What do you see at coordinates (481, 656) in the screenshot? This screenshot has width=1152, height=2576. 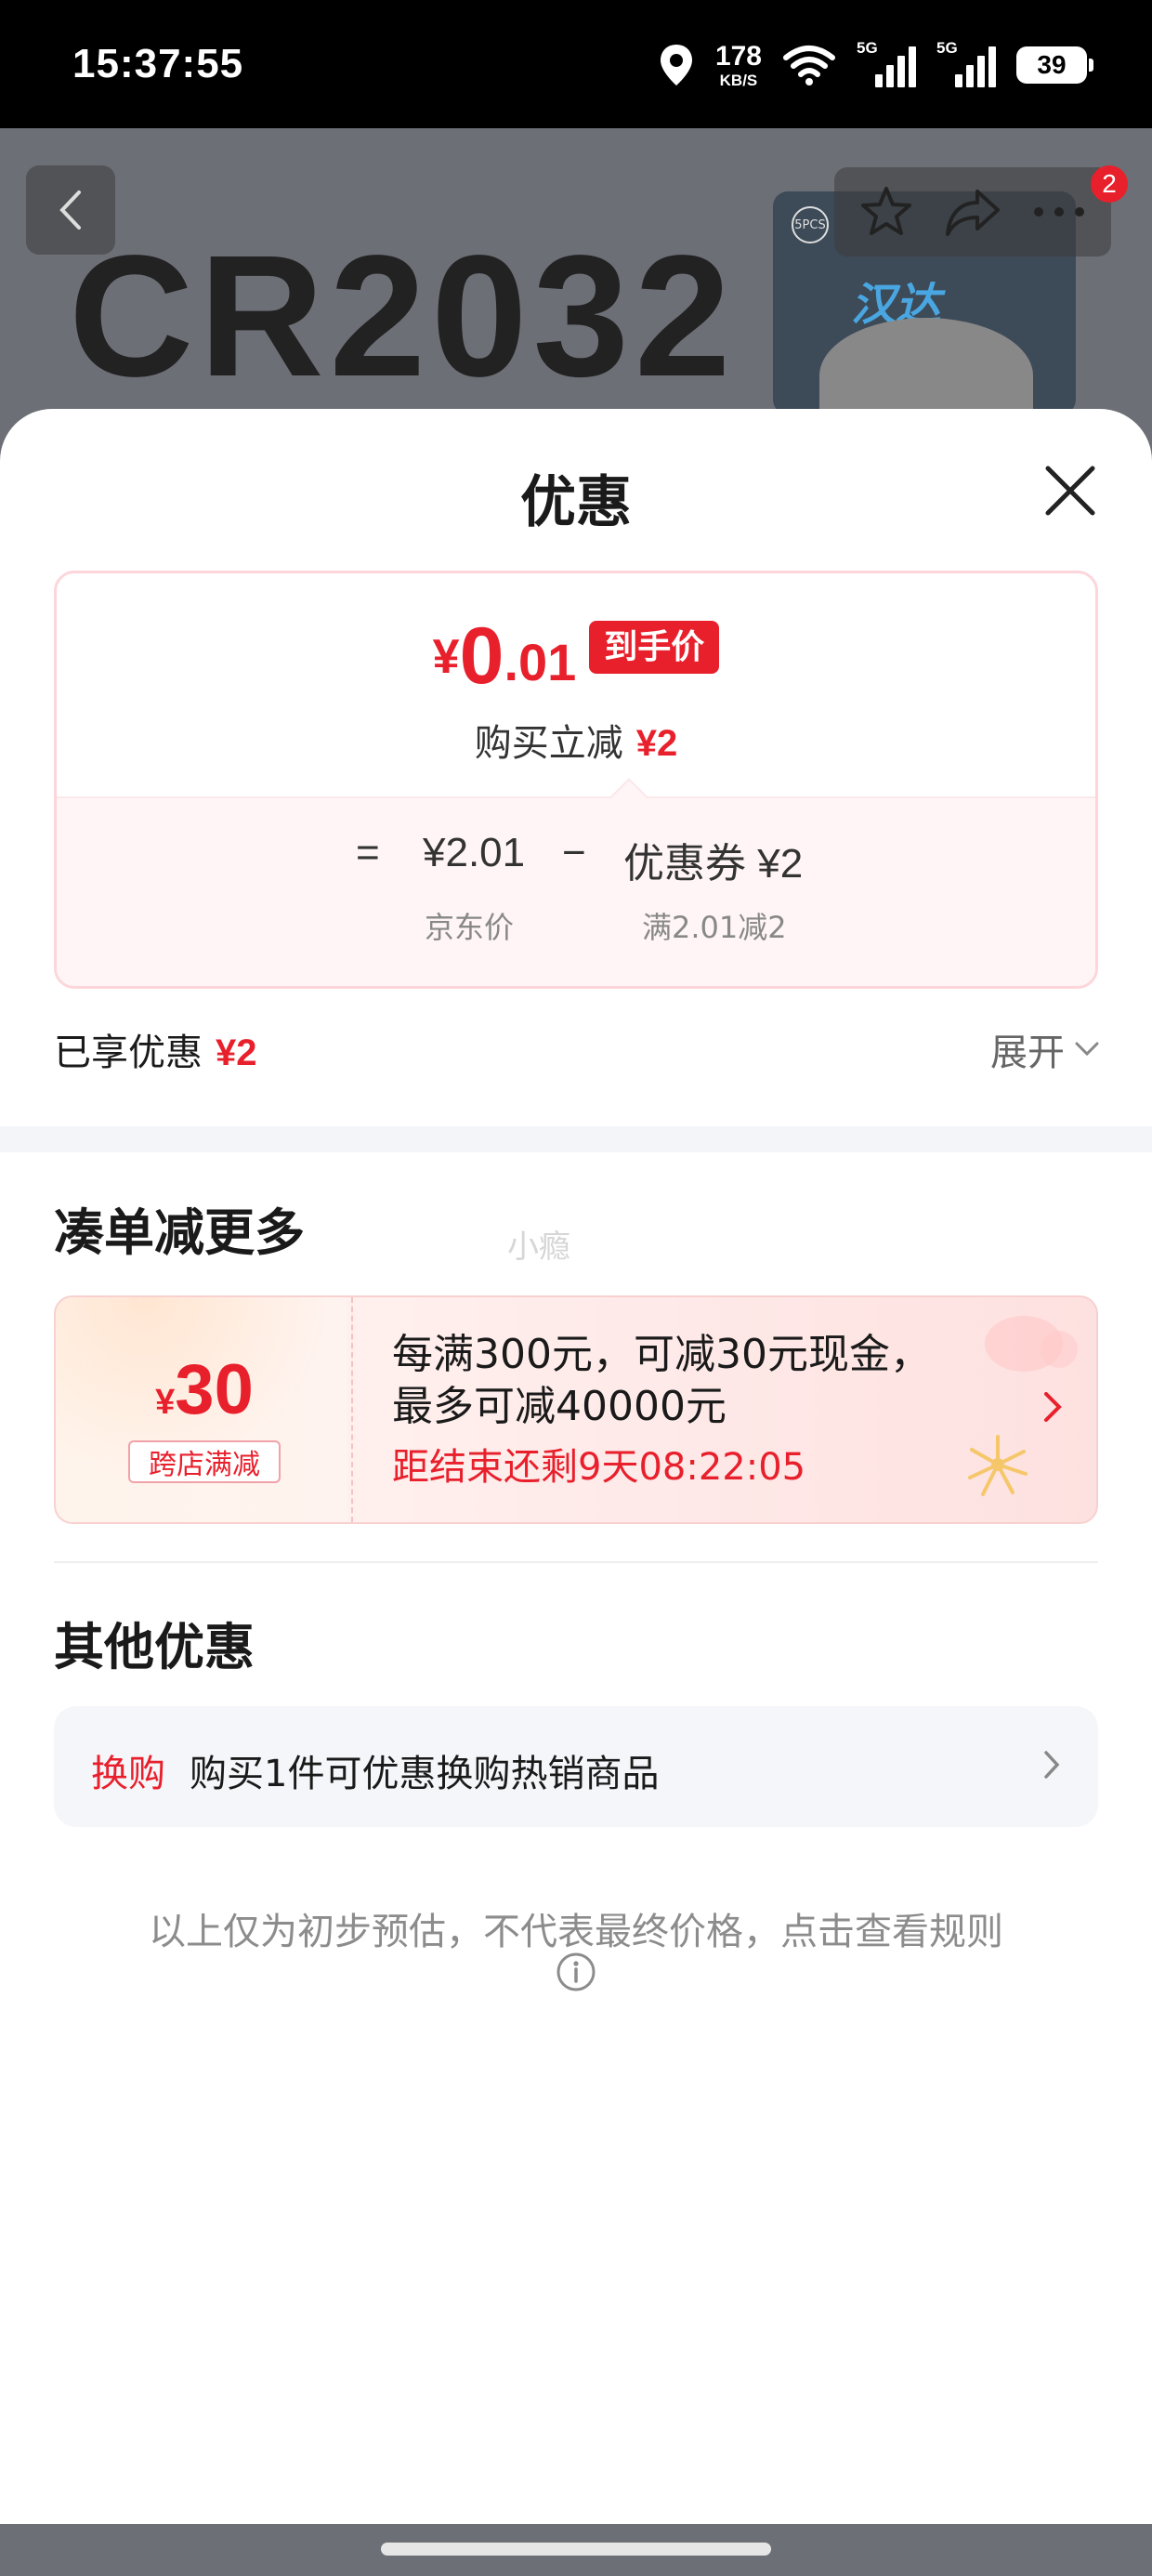 I see `price-integer: 0` at bounding box center [481, 656].